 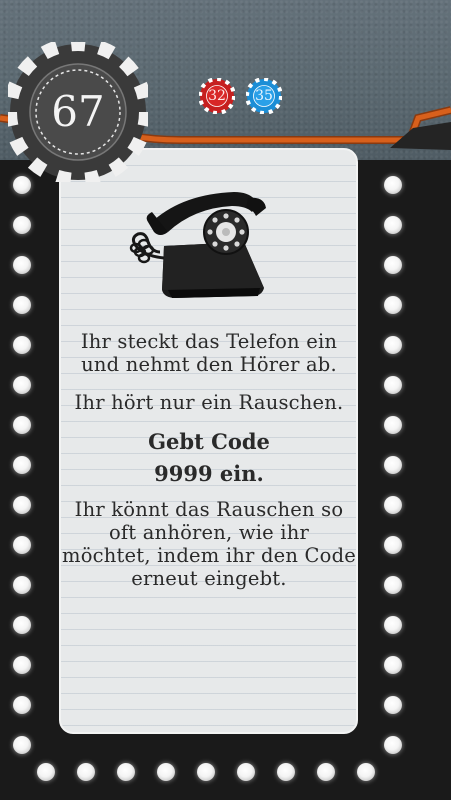 What do you see at coordinates (197, 245) in the screenshot?
I see `rotary-telephone-icon` at bounding box center [197, 245].